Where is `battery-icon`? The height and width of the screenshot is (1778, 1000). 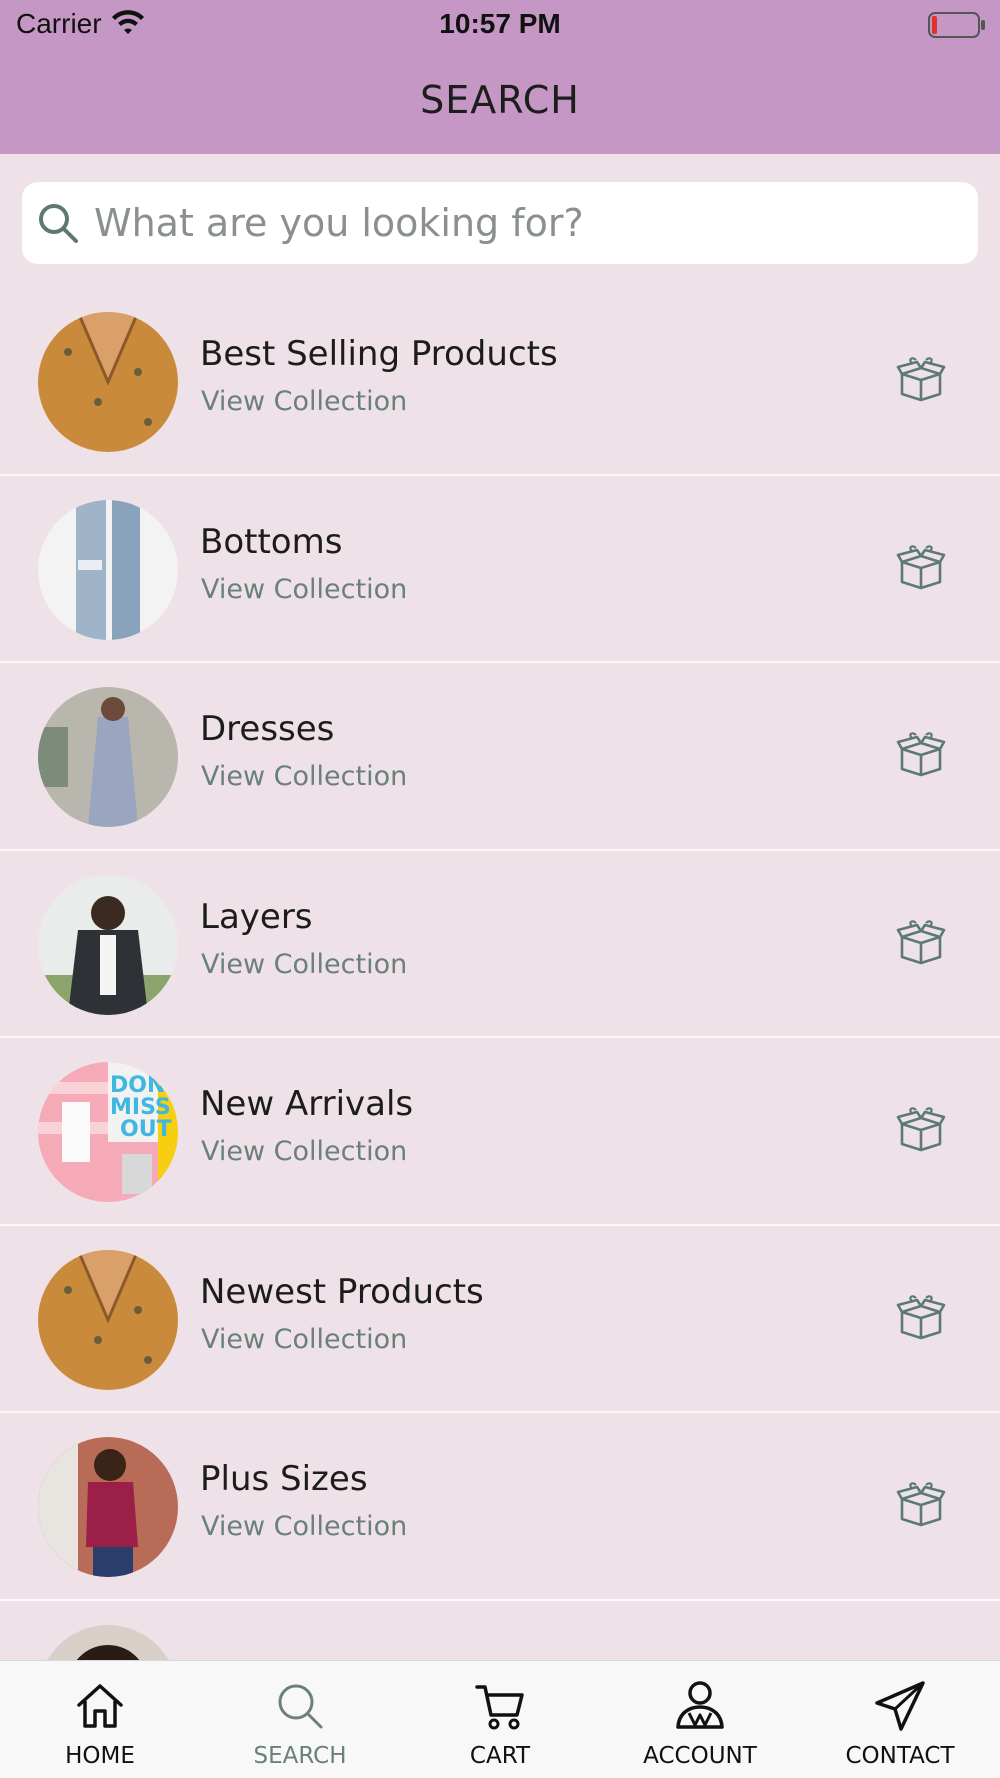 battery-icon is located at coordinates (956, 25).